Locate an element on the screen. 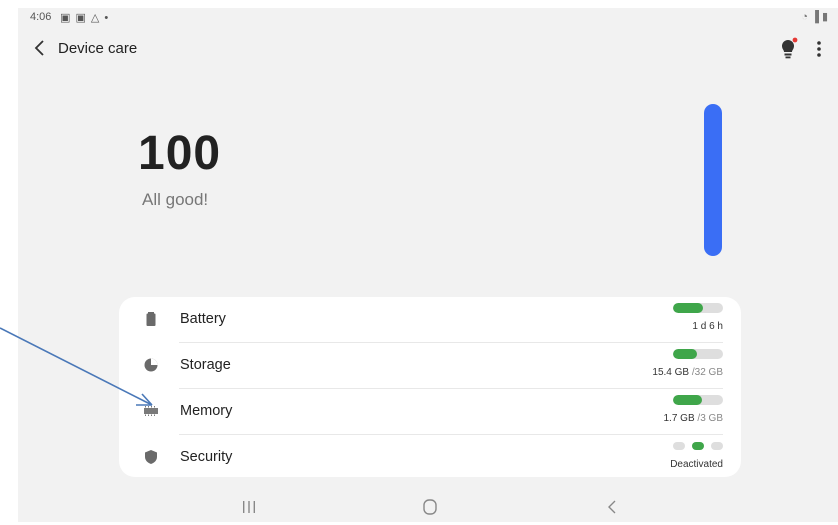 The width and height of the screenshot is (838, 525). storage-label: Storage is located at coordinates (205, 365).